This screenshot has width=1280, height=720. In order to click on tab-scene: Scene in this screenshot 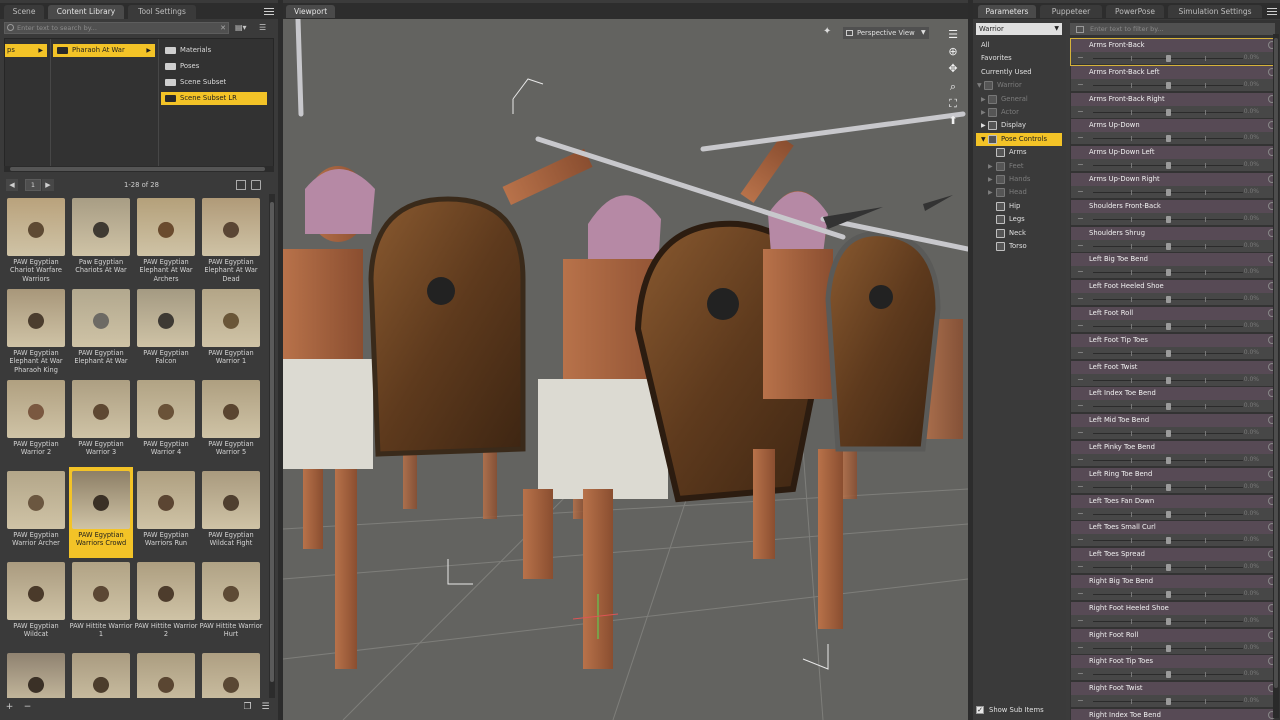, I will do `click(24, 12)`.